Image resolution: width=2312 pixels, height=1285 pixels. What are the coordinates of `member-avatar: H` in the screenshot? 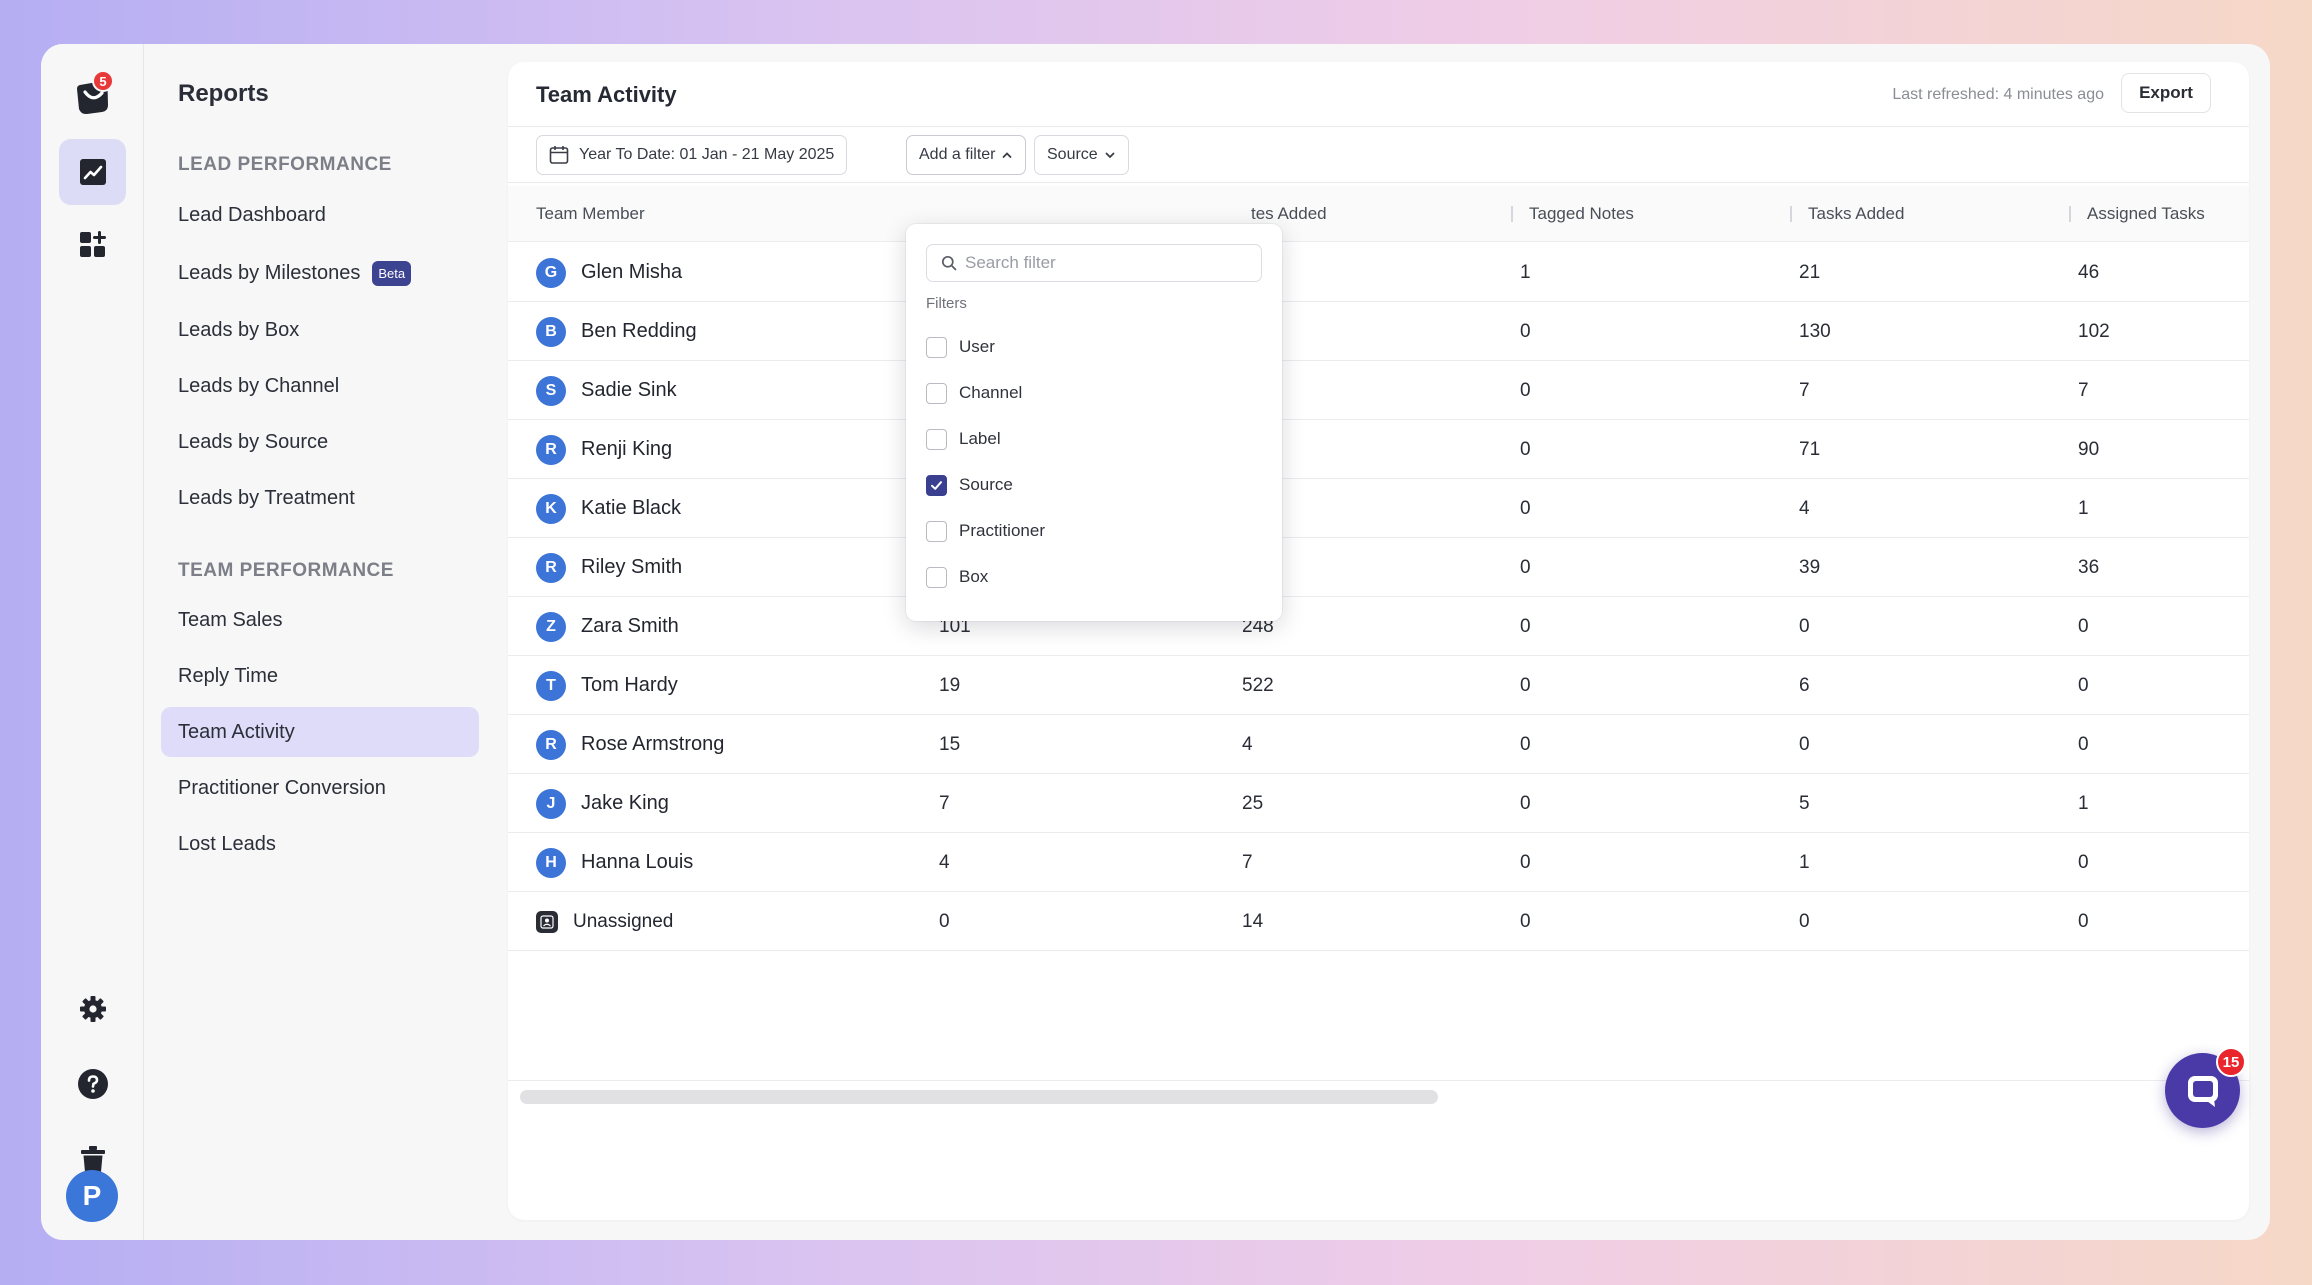 It's located at (551, 862).